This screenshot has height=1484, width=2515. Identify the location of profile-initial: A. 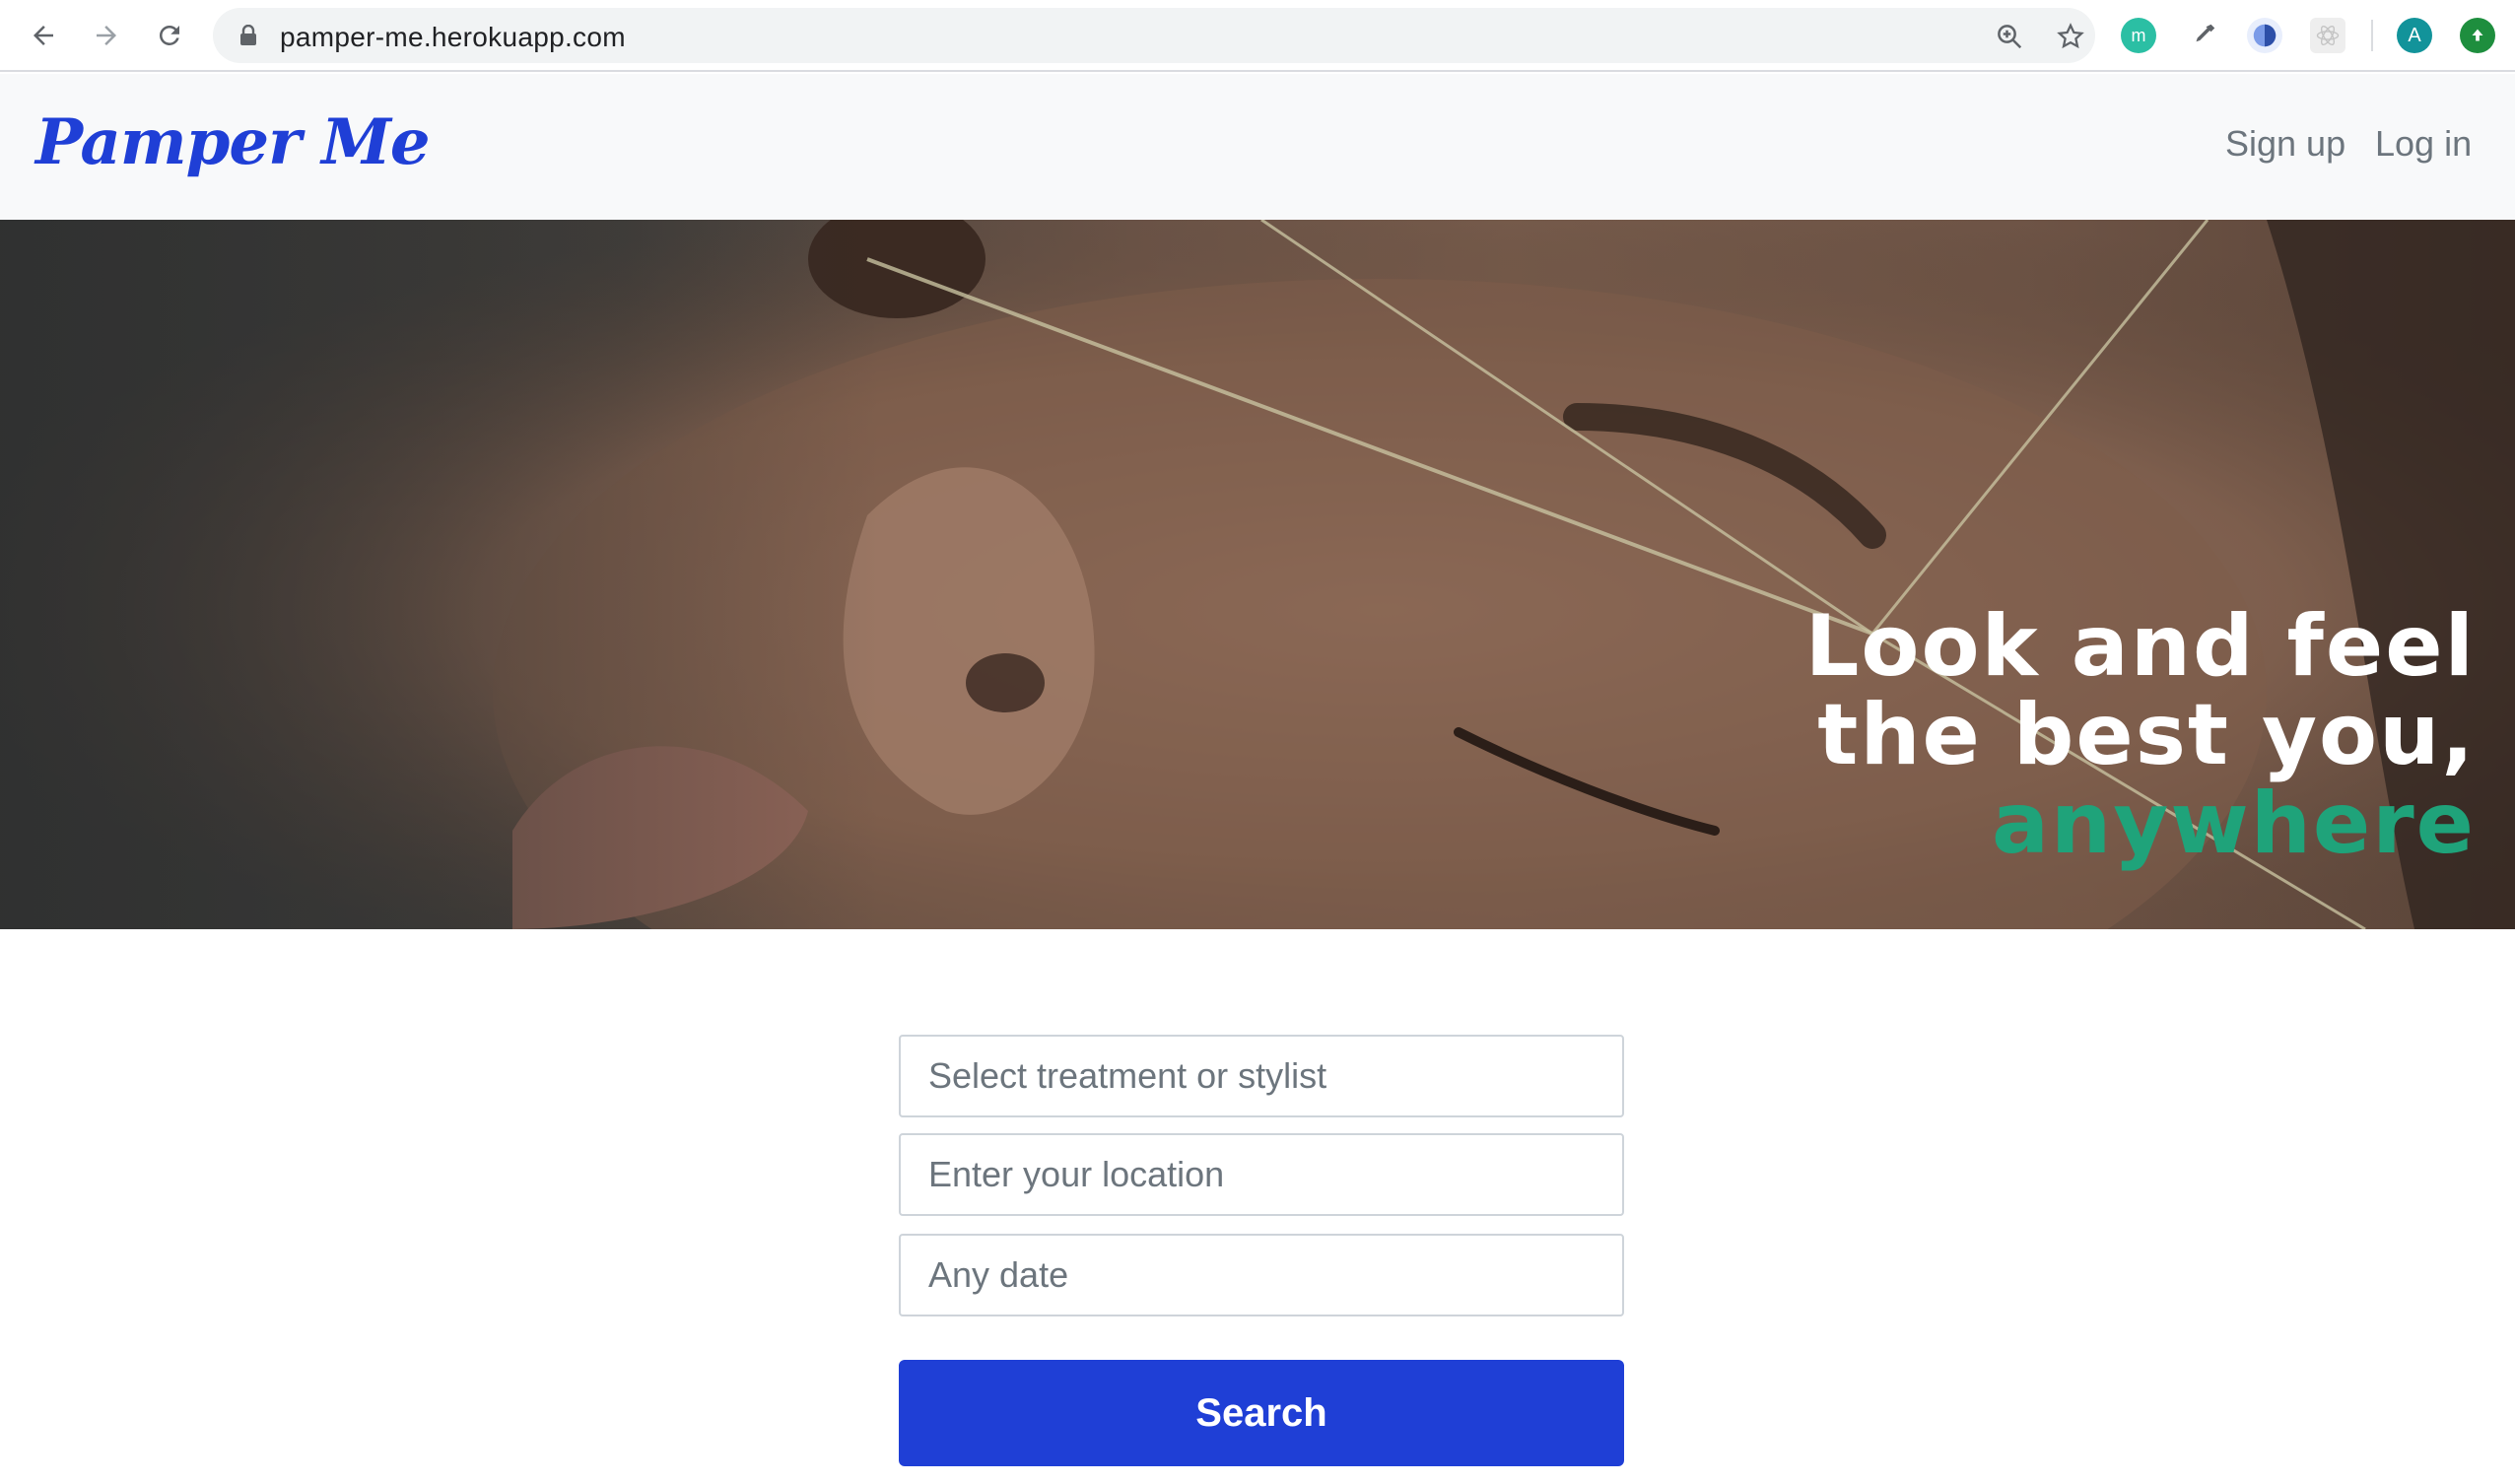
(2414, 35).